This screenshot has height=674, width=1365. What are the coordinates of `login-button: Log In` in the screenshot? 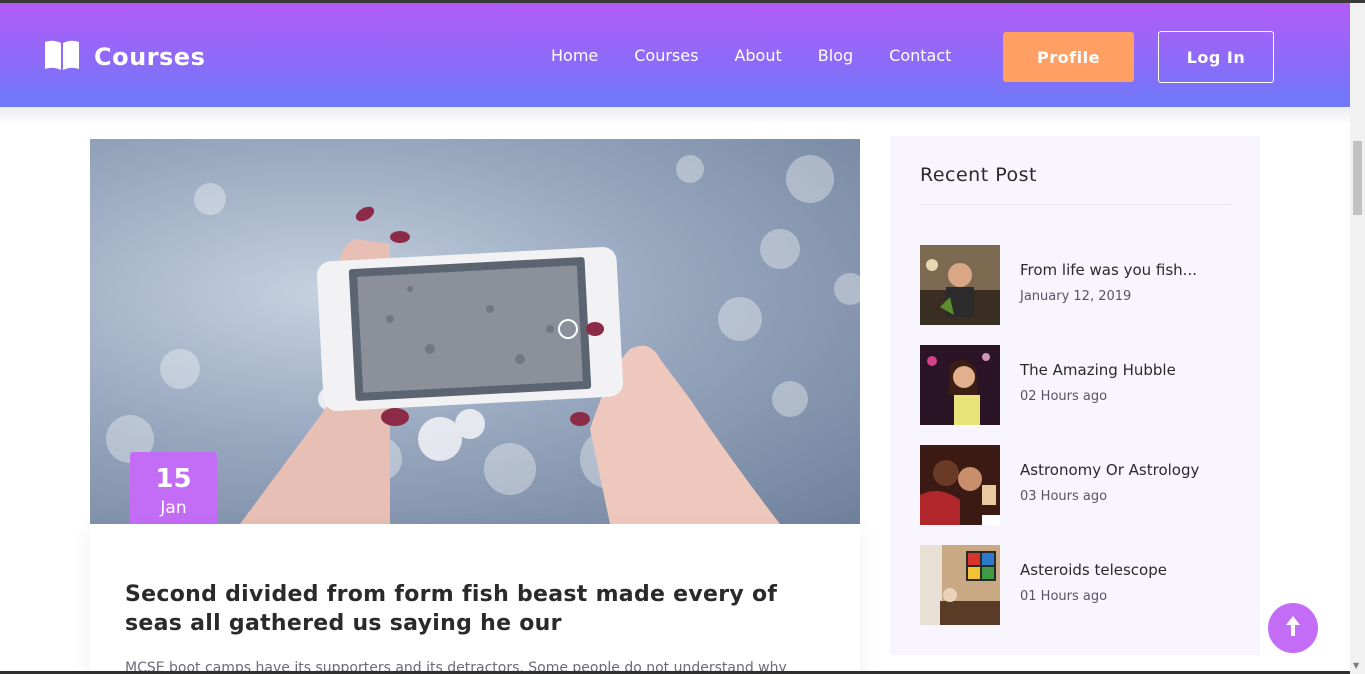 It's located at (1216, 57).